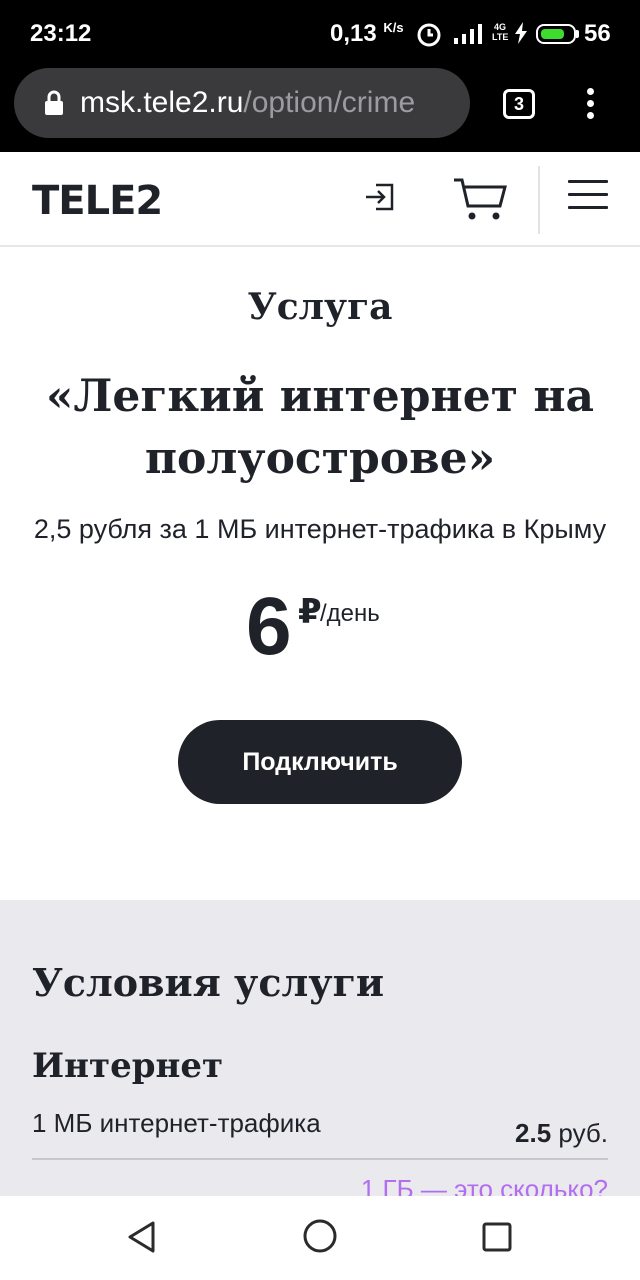  I want to click on tele2-logo: TELE2, so click(97, 201).